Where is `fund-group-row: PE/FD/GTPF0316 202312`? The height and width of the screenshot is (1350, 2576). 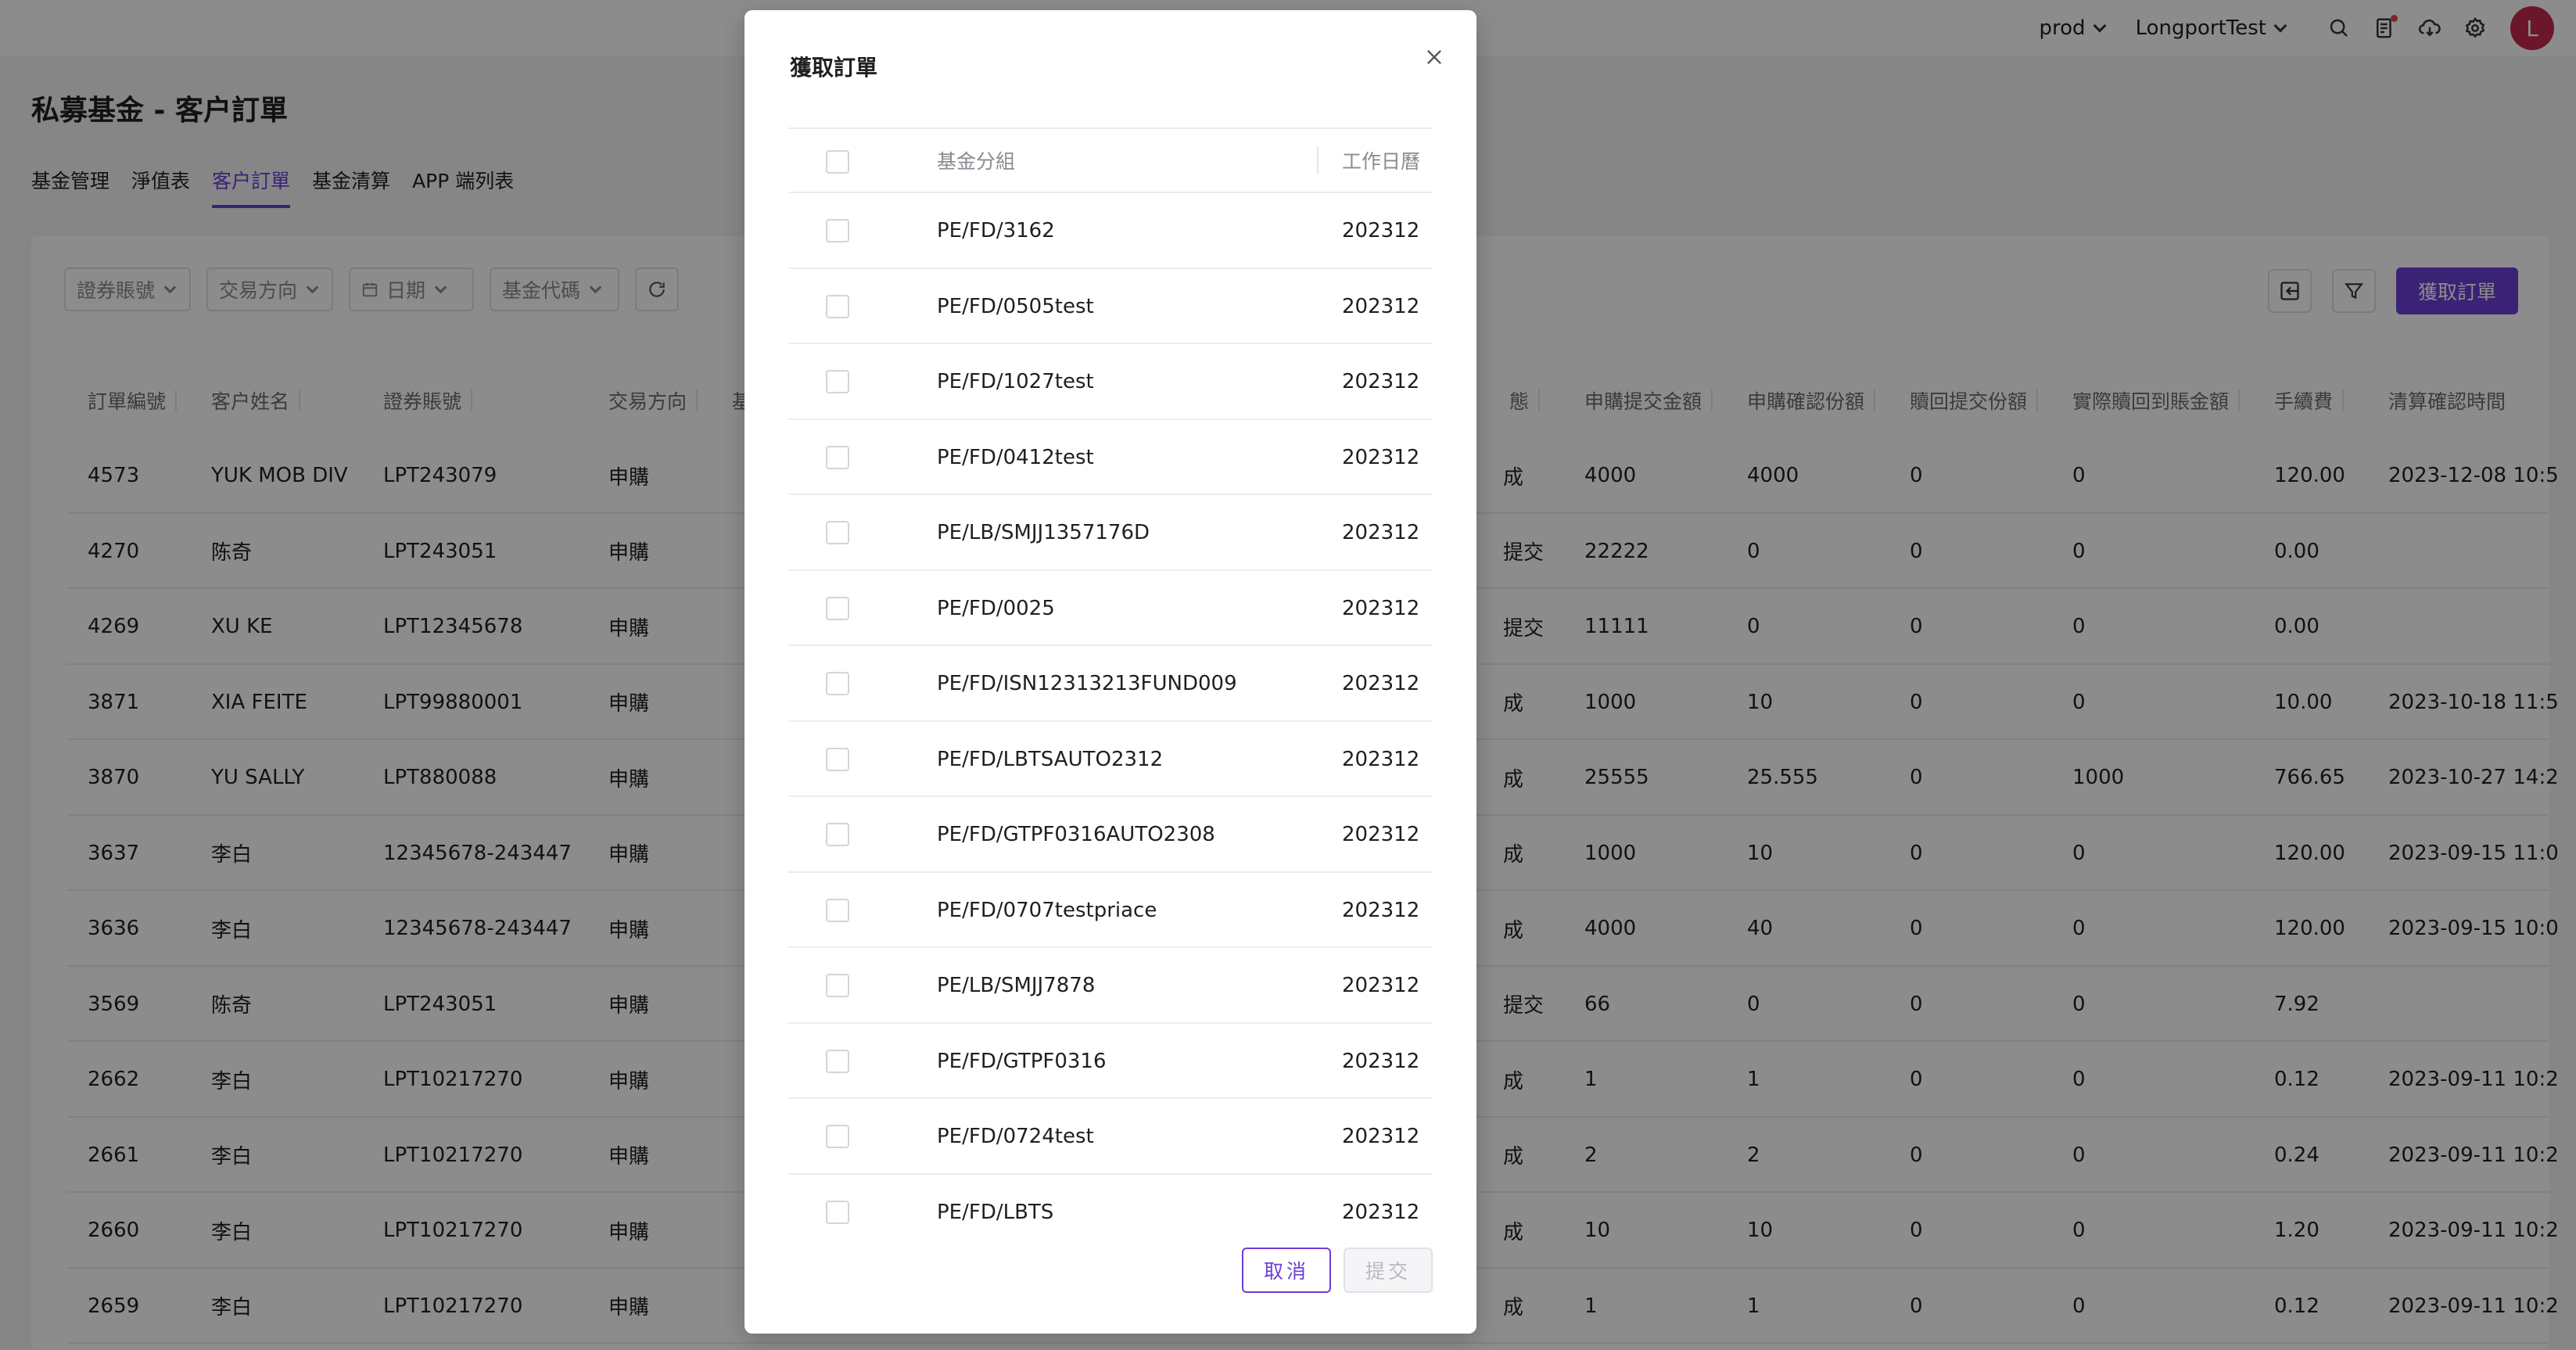 fund-group-row: PE/FD/GTPF0316 202312 is located at coordinates (1110, 1061).